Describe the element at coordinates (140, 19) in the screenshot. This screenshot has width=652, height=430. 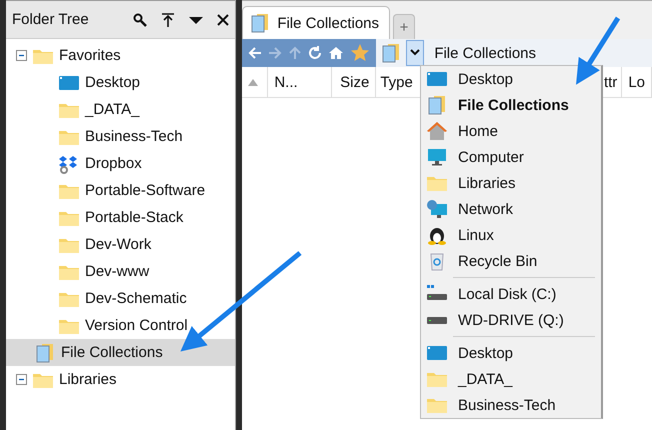
I see `search-icon` at that location.